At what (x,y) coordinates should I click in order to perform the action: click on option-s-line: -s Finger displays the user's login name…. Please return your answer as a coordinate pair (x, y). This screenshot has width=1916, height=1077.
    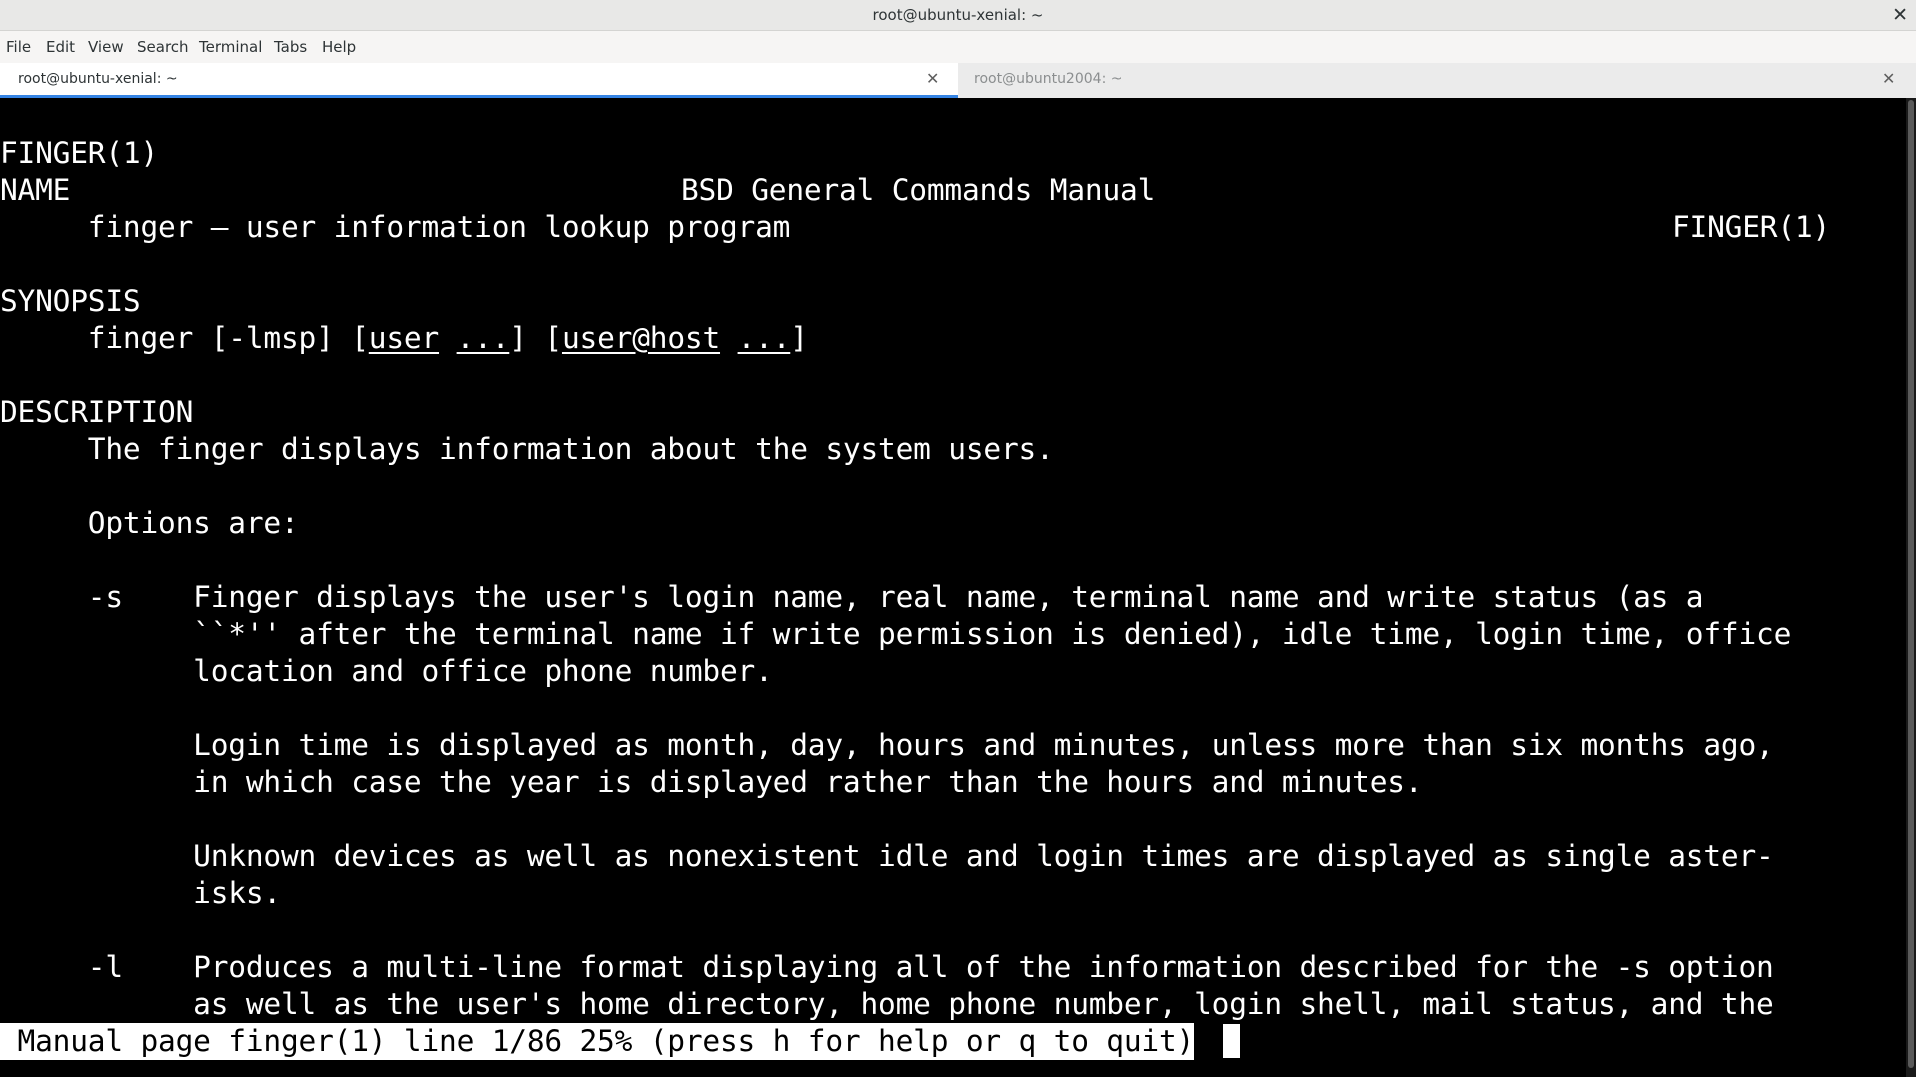
    Looking at the image, I should click on (852, 597).